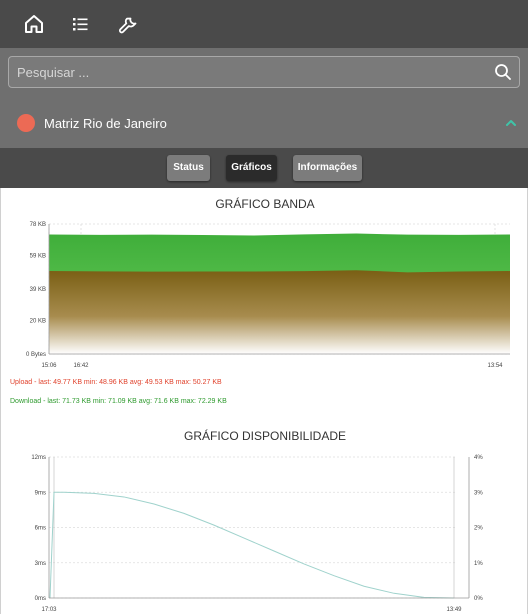  I want to click on home-icon, so click(34, 24).